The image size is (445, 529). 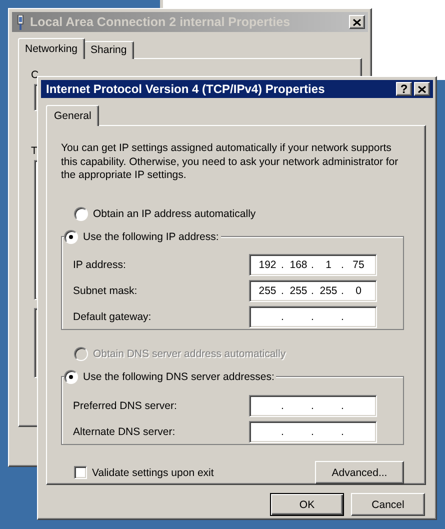 I want to click on ip-address-field: 255 . 255 . 255 . 0, so click(x=313, y=291).